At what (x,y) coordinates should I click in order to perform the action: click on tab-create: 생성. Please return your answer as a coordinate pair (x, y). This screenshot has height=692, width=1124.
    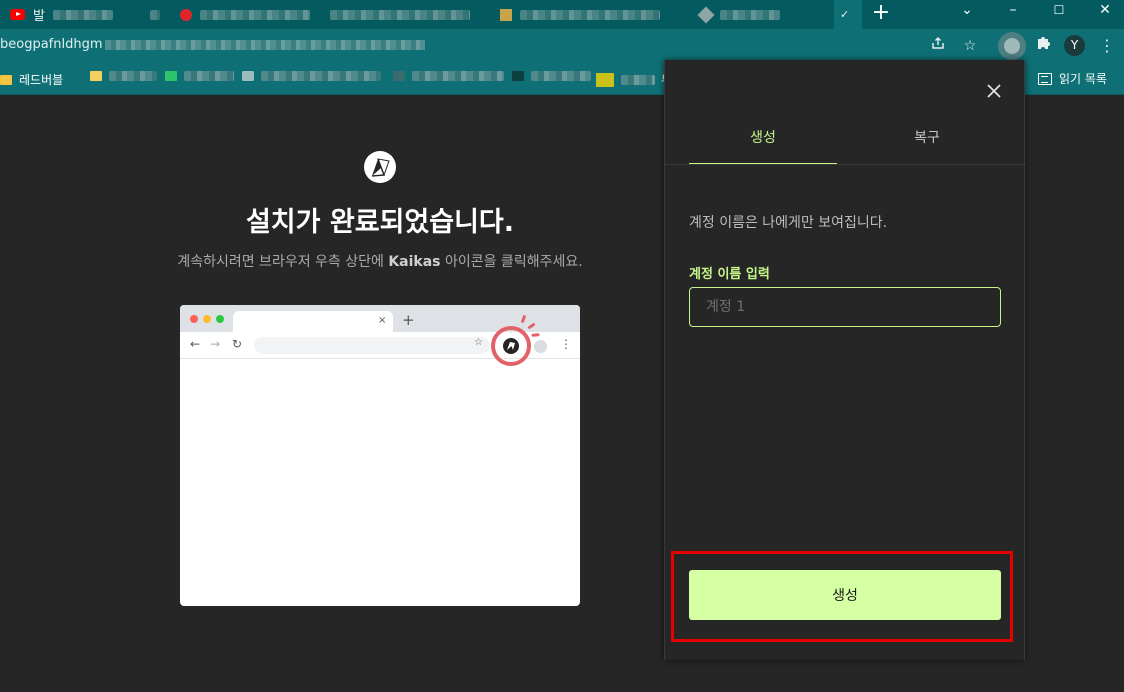
    Looking at the image, I should click on (763, 143).